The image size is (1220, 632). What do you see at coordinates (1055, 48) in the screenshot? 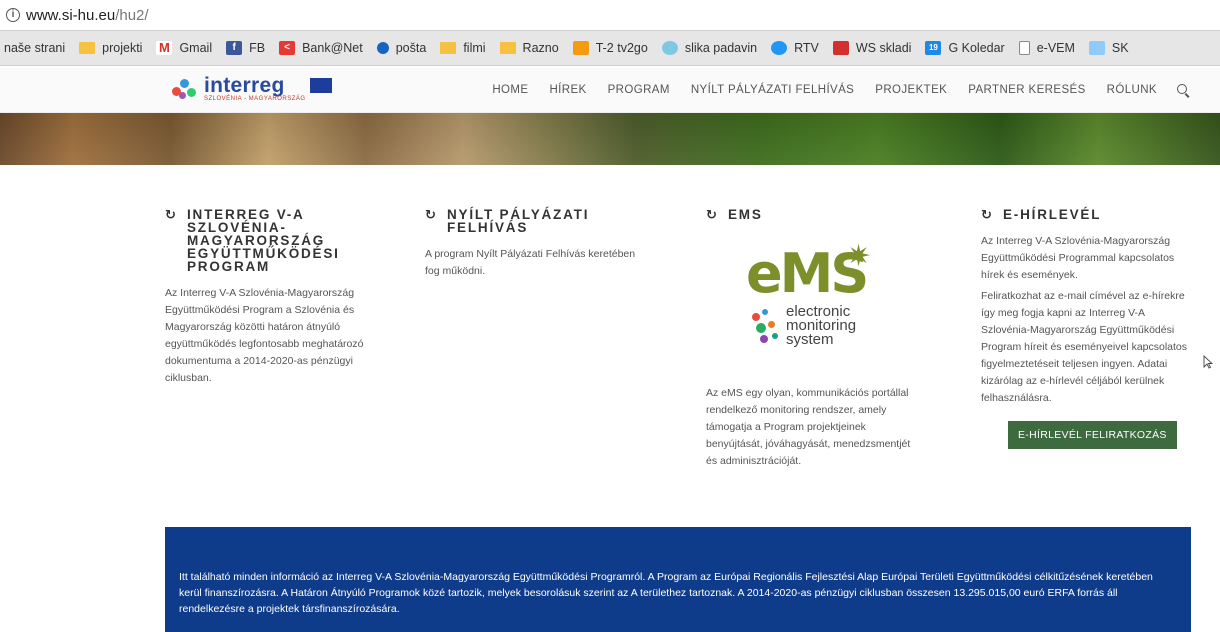
I see `bookmark-label: e-VEM` at bounding box center [1055, 48].